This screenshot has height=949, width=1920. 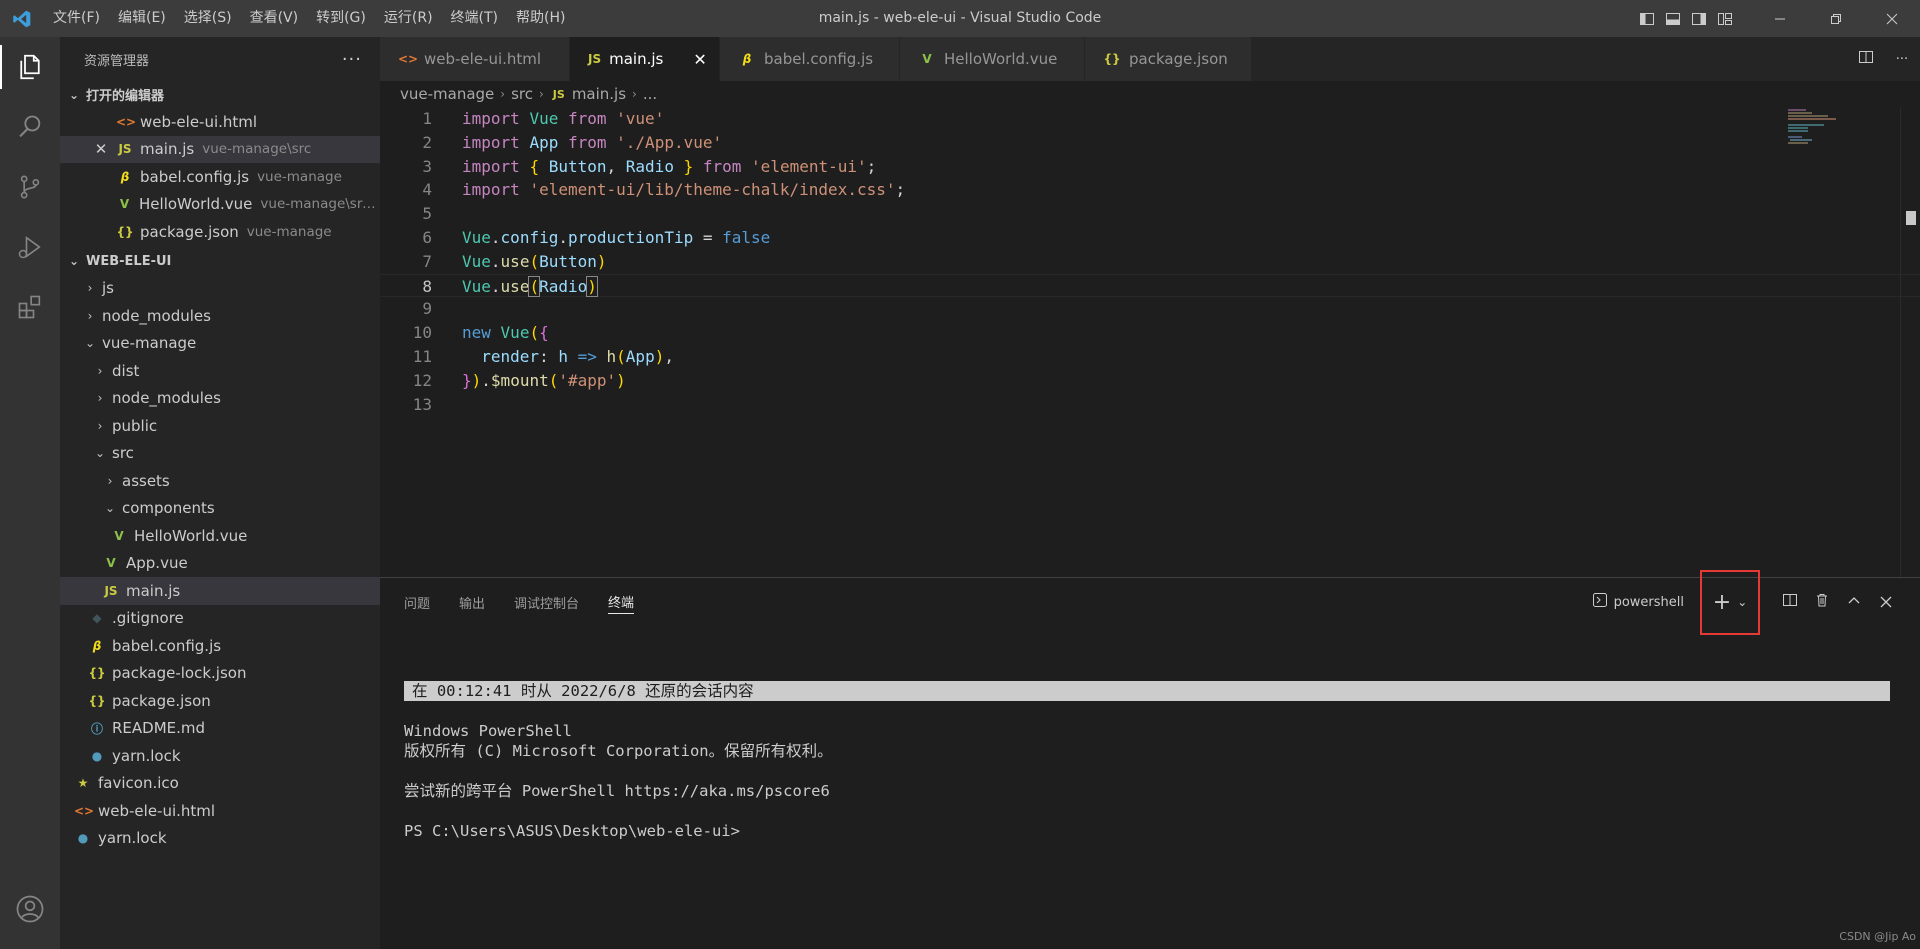 What do you see at coordinates (1836, 18) in the screenshot?
I see `restore-icon` at bounding box center [1836, 18].